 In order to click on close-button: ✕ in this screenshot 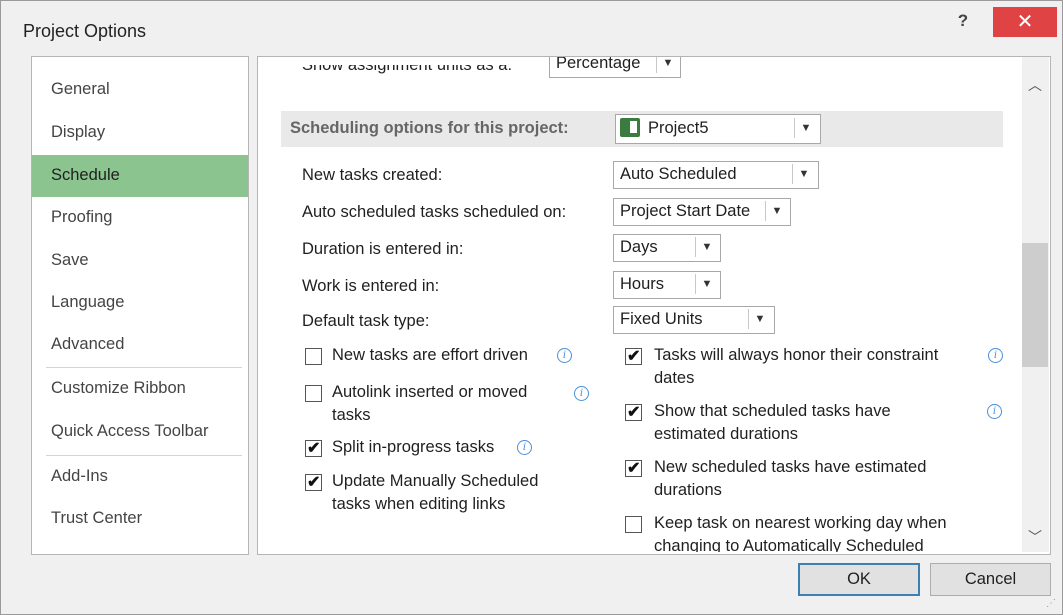, I will do `click(1025, 22)`.